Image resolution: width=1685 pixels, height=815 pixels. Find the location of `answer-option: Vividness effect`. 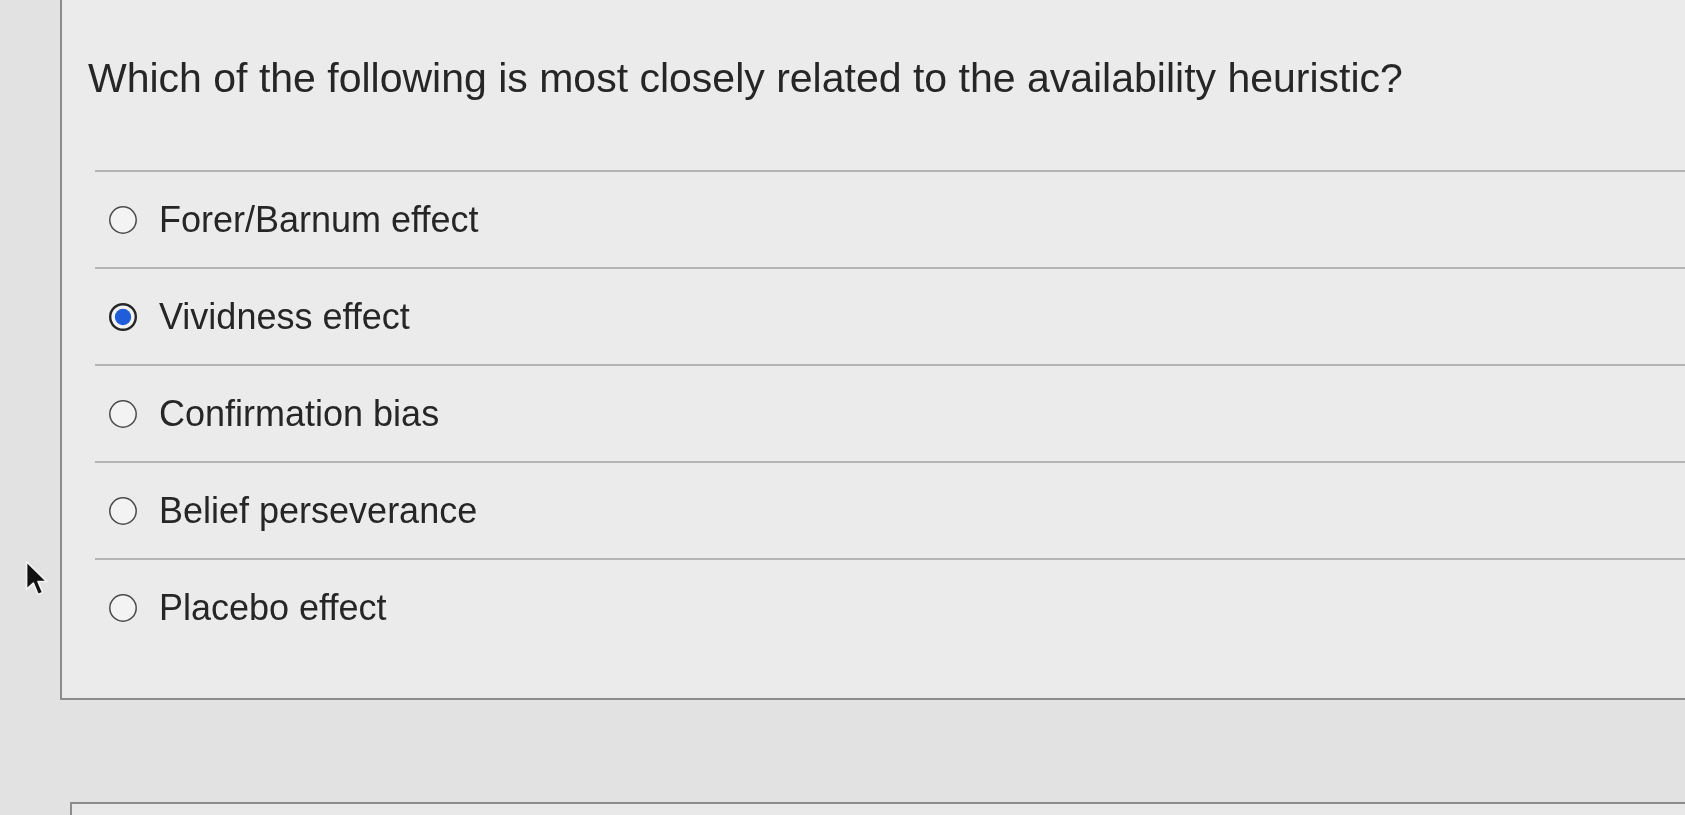

answer-option: Vividness effect is located at coordinates (259, 316).